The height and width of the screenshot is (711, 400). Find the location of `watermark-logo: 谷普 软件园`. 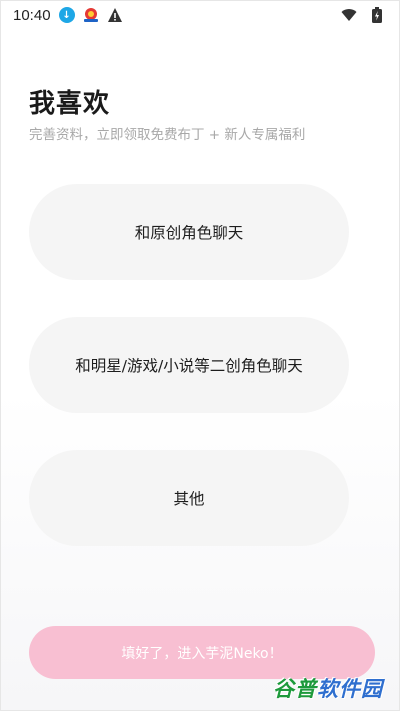

watermark-logo: 谷普 软件园 is located at coordinates (328, 688).